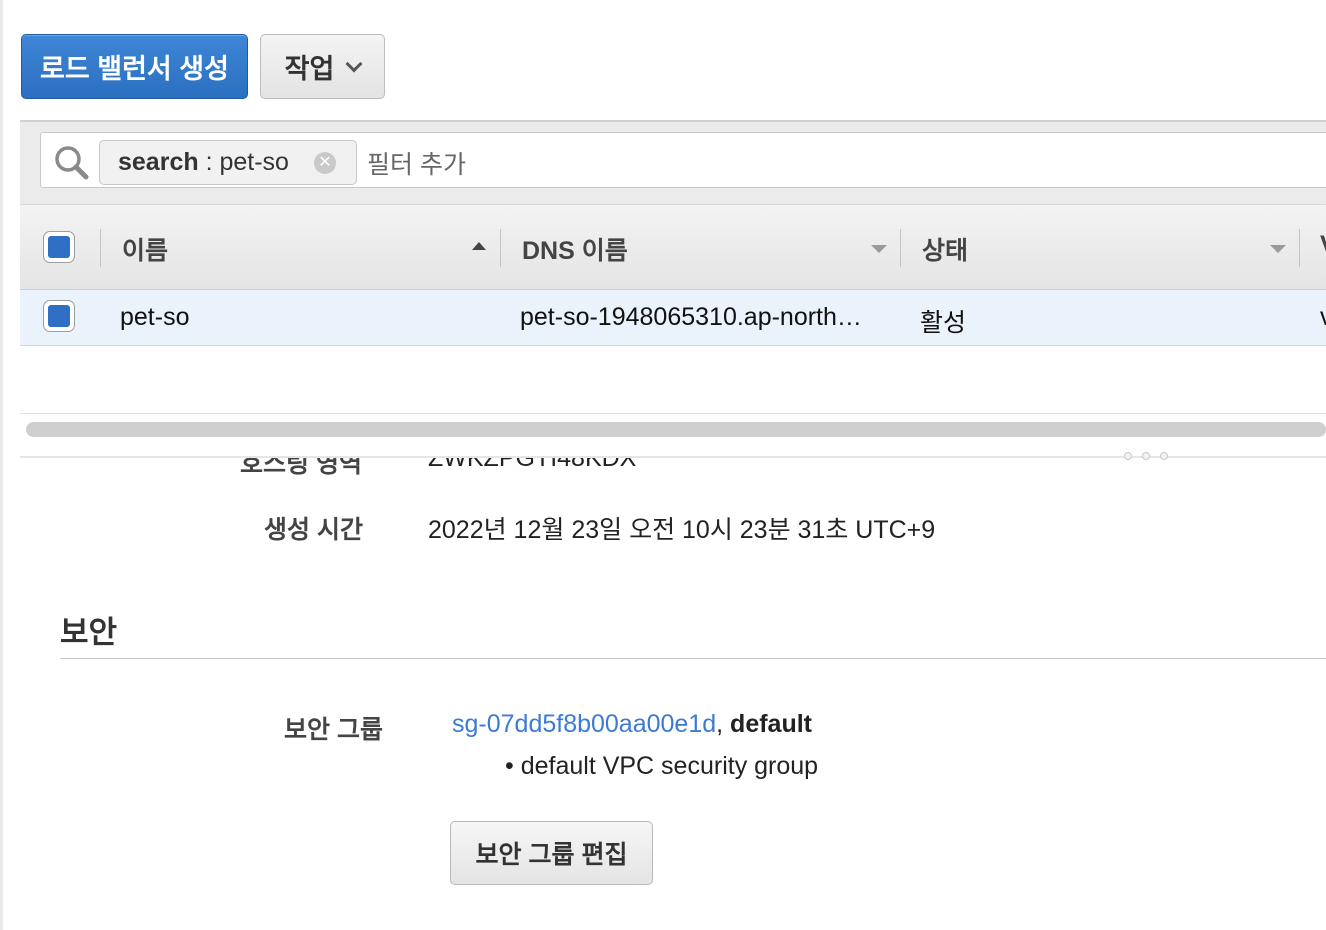 The width and height of the screenshot is (1326, 930). I want to click on security-group-label: 보안 그룹, so click(333, 730).